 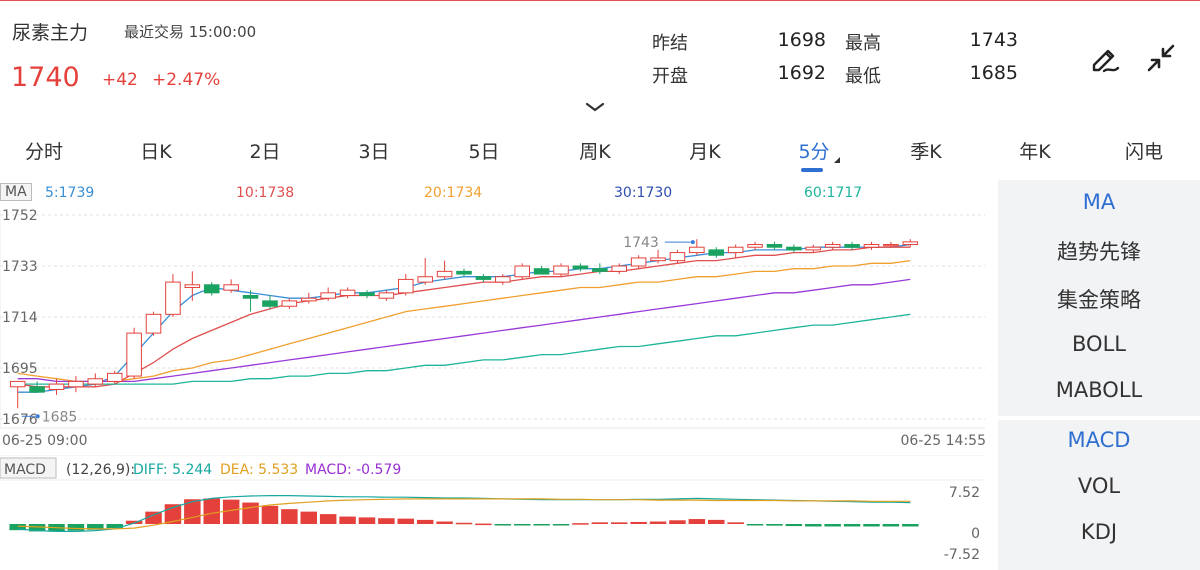 What do you see at coordinates (595, 150) in the screenshot?
I see `tab-week-k: 周K` at bounding box center [595, 150].